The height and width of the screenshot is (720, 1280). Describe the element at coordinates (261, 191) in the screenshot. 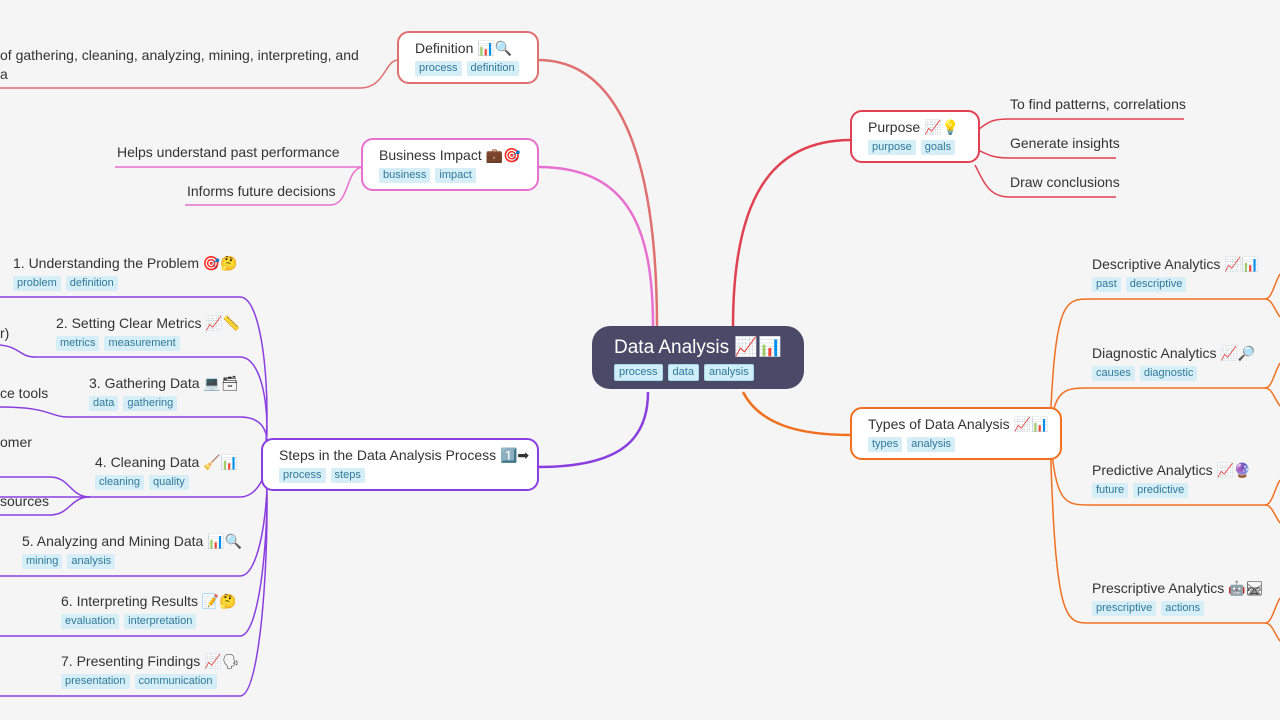

I see `business-leaf: Informs future decisions` at that location.